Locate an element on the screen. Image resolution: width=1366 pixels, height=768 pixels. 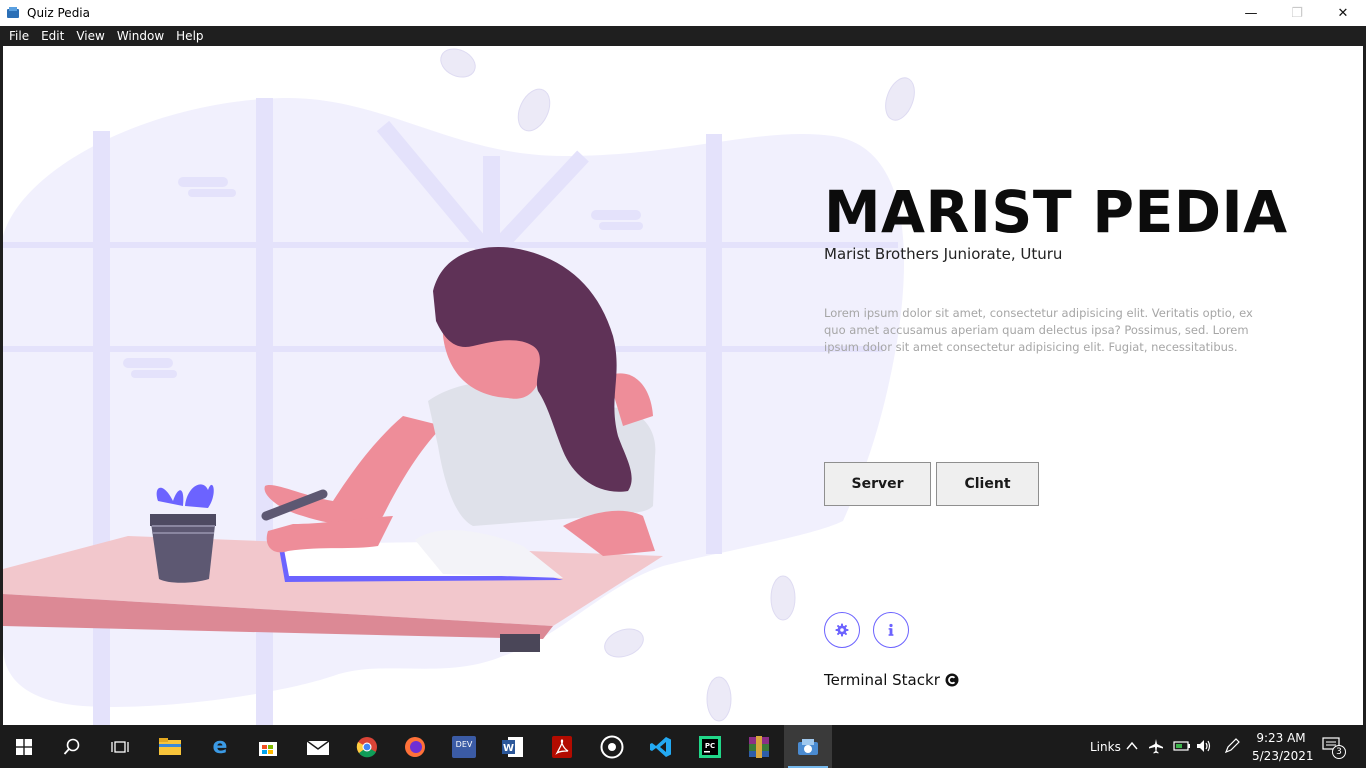
clock-date: 5/23/2021 is located at coordinates (1283, 756).